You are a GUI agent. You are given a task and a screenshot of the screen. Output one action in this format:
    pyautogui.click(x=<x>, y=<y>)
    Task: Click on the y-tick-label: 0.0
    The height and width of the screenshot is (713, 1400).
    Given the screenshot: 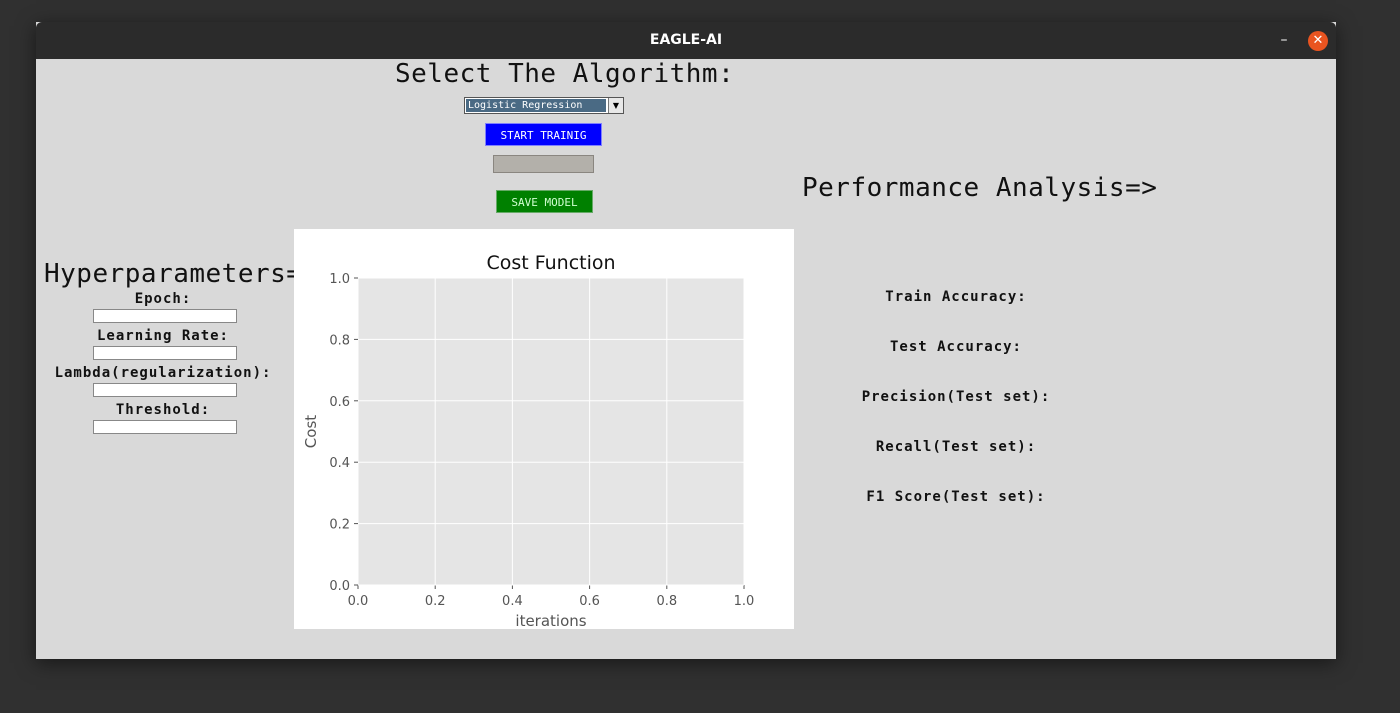 What is the action you would take?
    pyautogui.click(x=339, y=586)
    